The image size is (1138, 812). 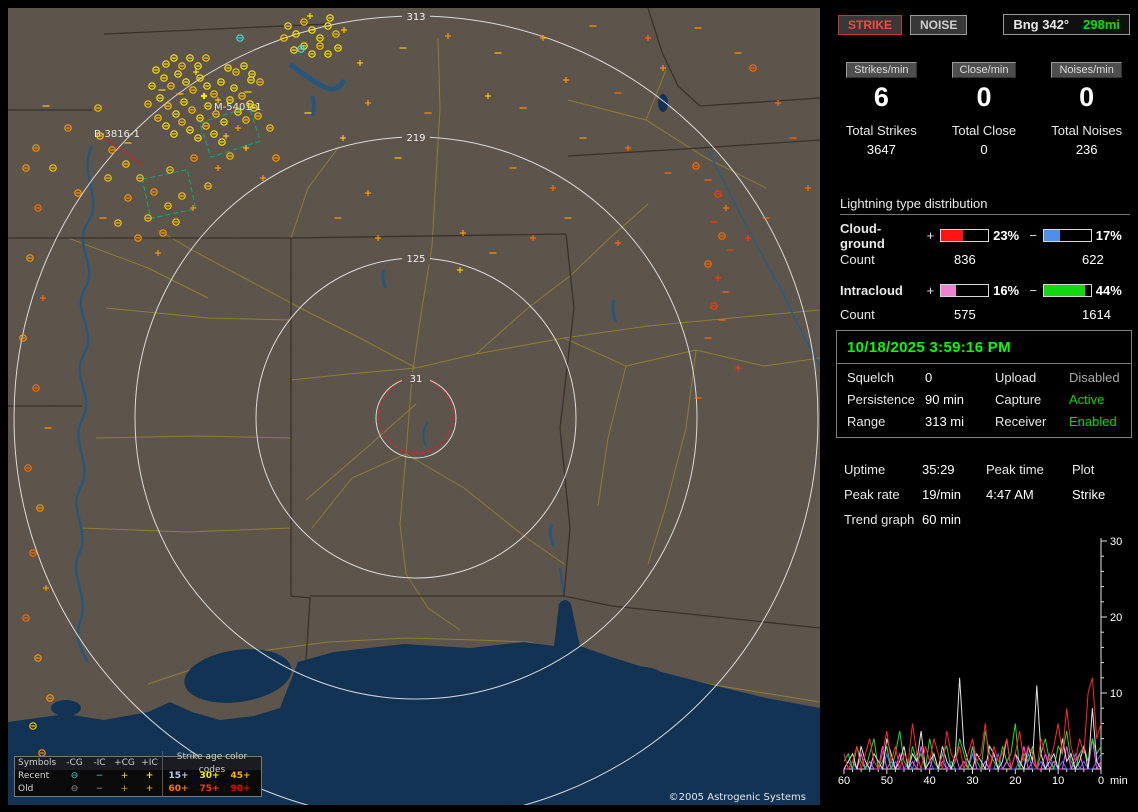 I want to click on ic-neg-count: 1614, so click(x=1096, y=314).